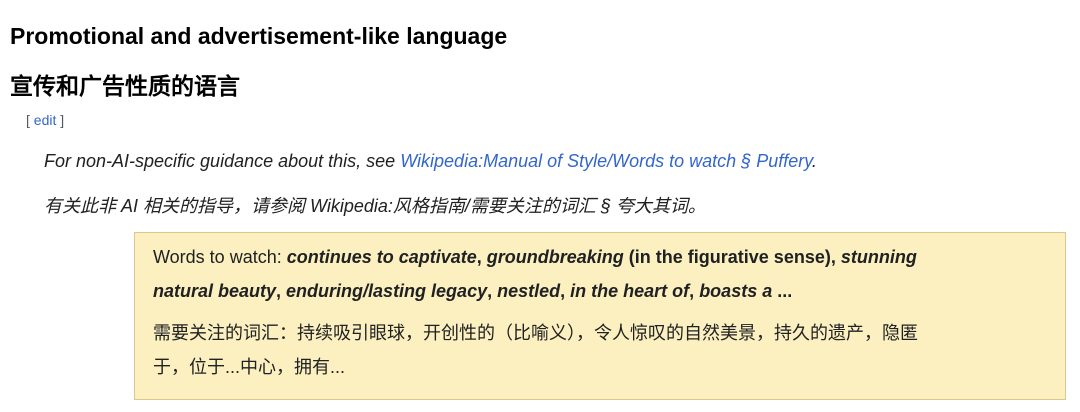  What do you see at coordinates (736, 291) in the screenshot?
I see `watch-word: boasts a` at bounding box center [736, 291].